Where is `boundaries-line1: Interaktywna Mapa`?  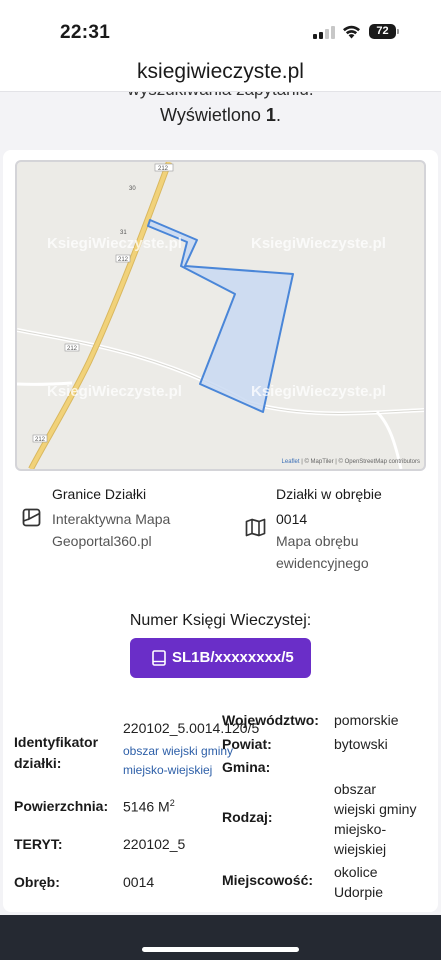 boundaries-line1: Interaktywna Mapa is located at coordinates (111, 519).